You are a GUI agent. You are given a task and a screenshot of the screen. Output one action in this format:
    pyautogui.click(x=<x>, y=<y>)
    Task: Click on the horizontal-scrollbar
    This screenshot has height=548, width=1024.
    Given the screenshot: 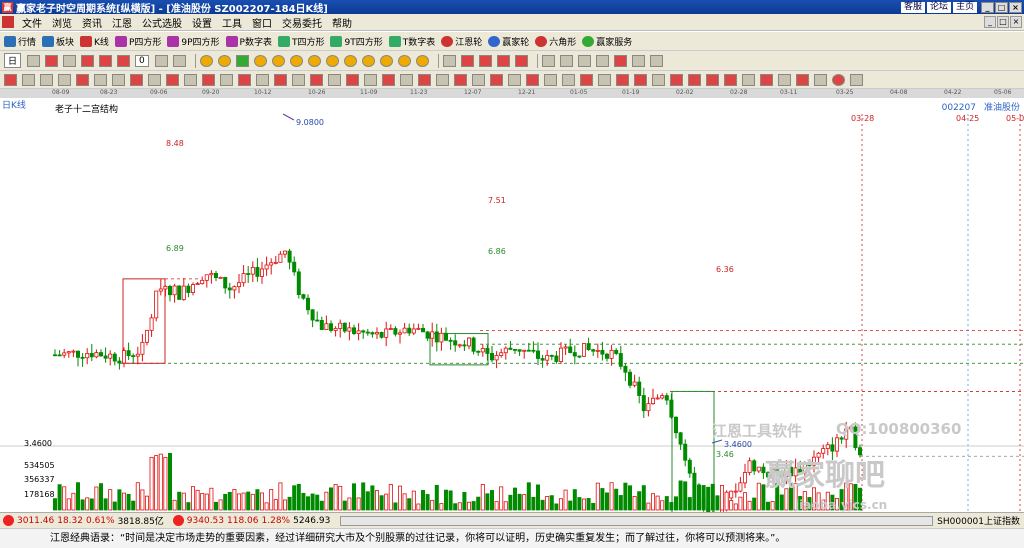 What is the action you would take?
    pyautogui.click(x=637, y=520)
    